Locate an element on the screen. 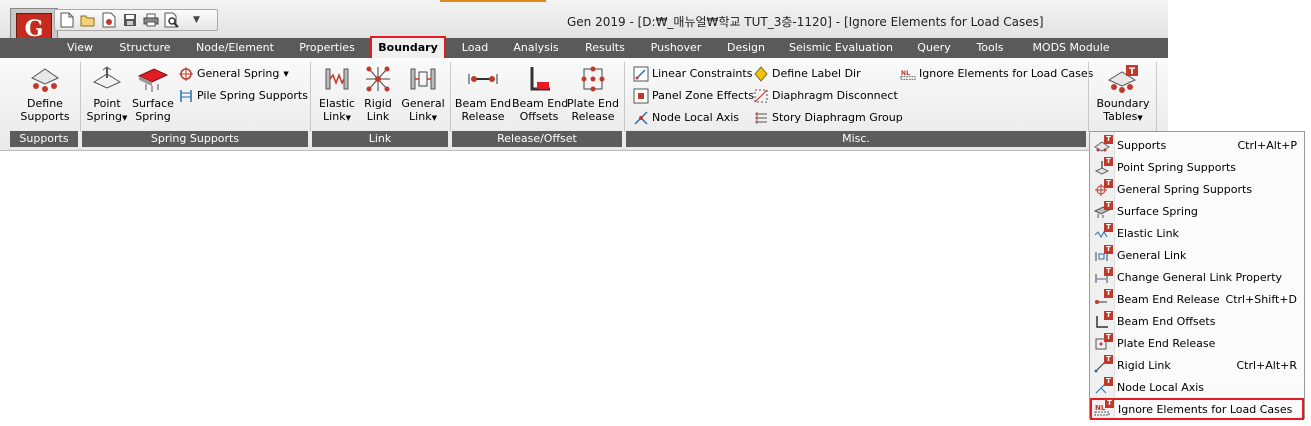  menu-item-node-local-axis: T Node Local Axis is located at coordinates (1197, 387).